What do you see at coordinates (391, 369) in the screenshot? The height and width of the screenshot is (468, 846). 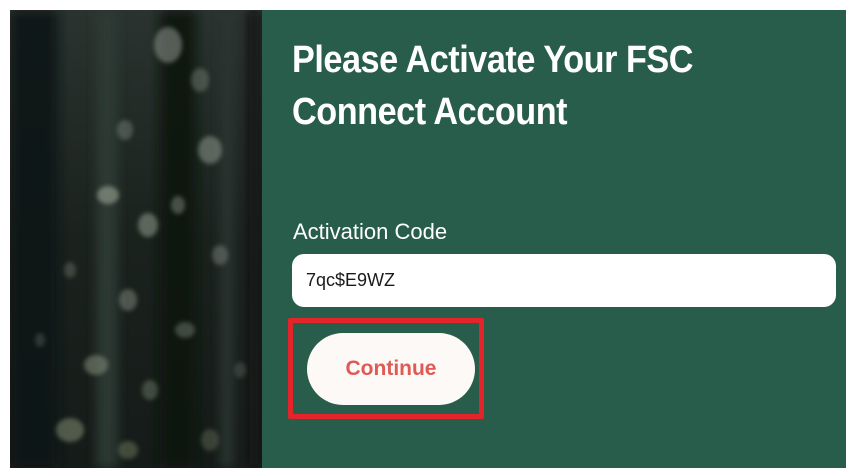 I see `continue-button: Continue` at bounding box center [391, 369].